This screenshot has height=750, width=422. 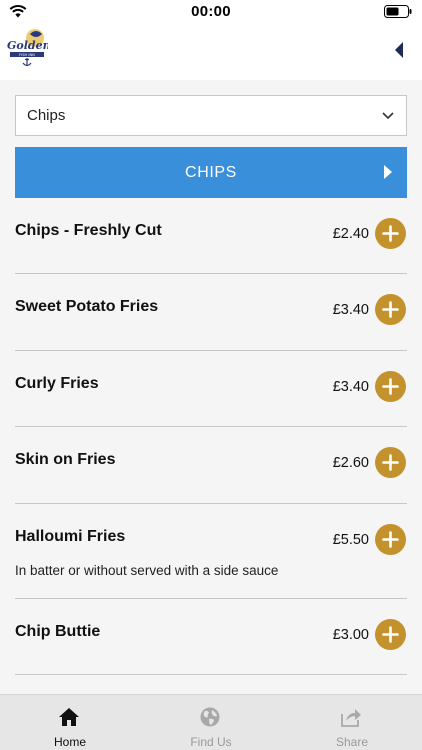 I want to click on item-name: Halloumi Fries, so click(x=70, y=536).